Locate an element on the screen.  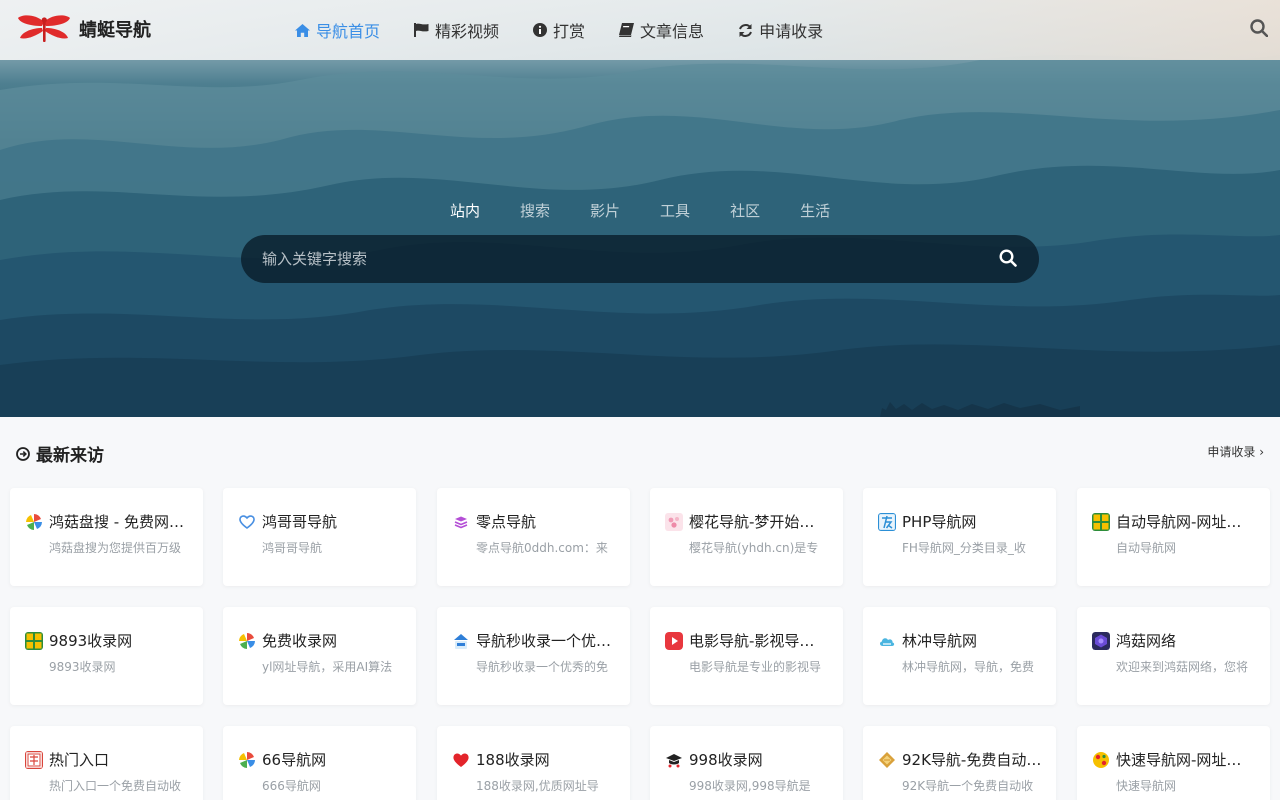
site-card-title: 免费收录网 is located at coordinates (300, 641).